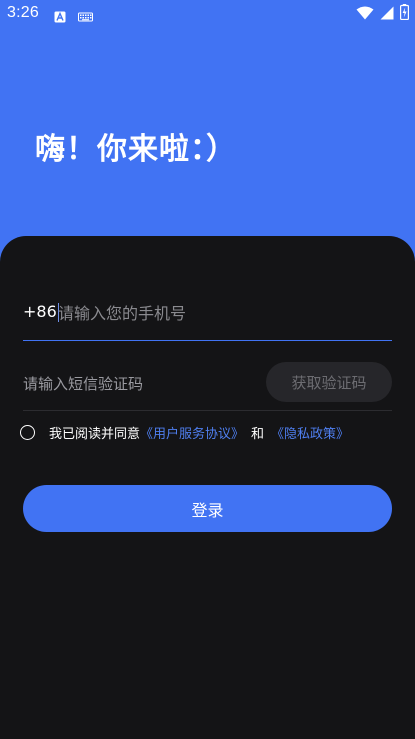  I want to click on privacy-policy-link: 《隐私政策》, so click(310, 432).